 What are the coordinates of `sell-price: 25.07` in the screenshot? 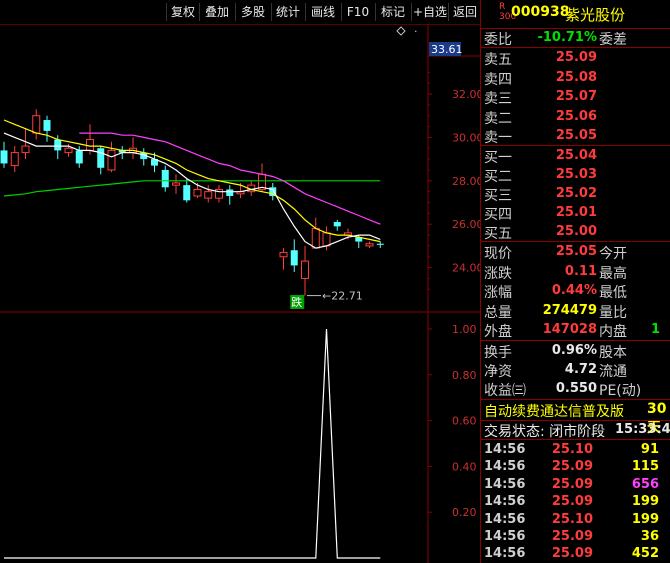 It's located at (576, 96).